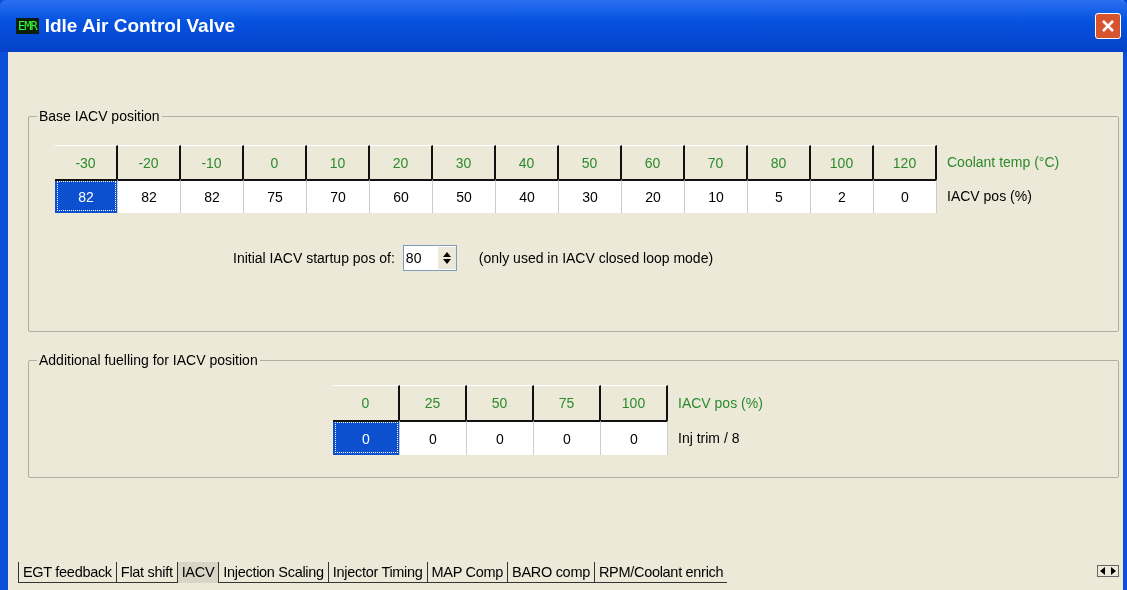  Describe the element at coordinates (212, 162) in the screenshot. I see `column-header: -10` at that location.